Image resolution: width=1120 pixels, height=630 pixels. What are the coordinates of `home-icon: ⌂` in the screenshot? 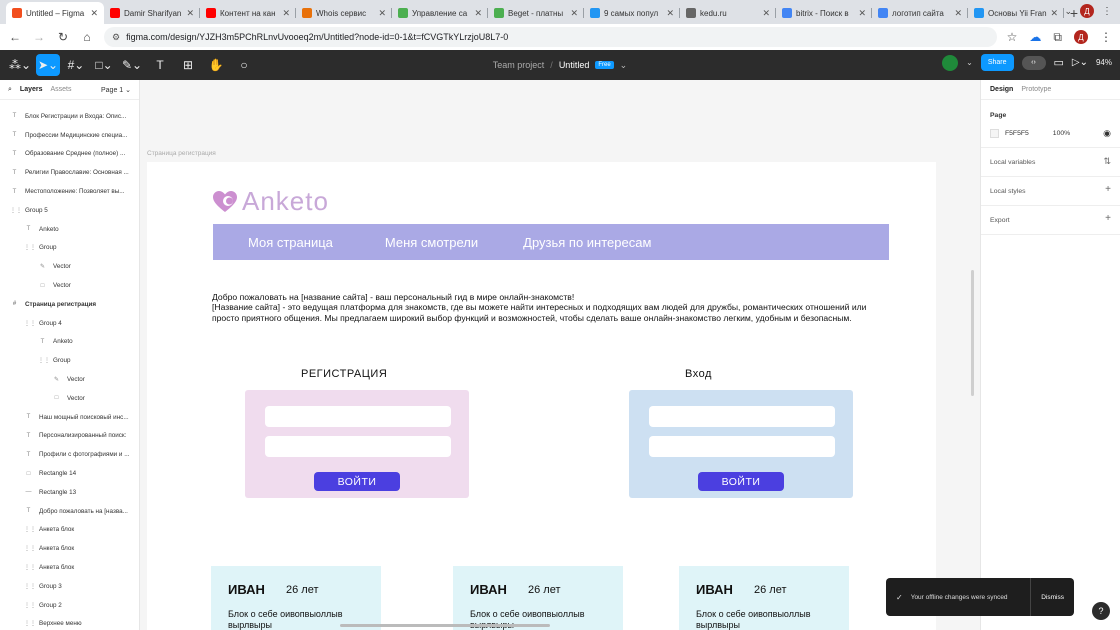 It's located at (87, 37).